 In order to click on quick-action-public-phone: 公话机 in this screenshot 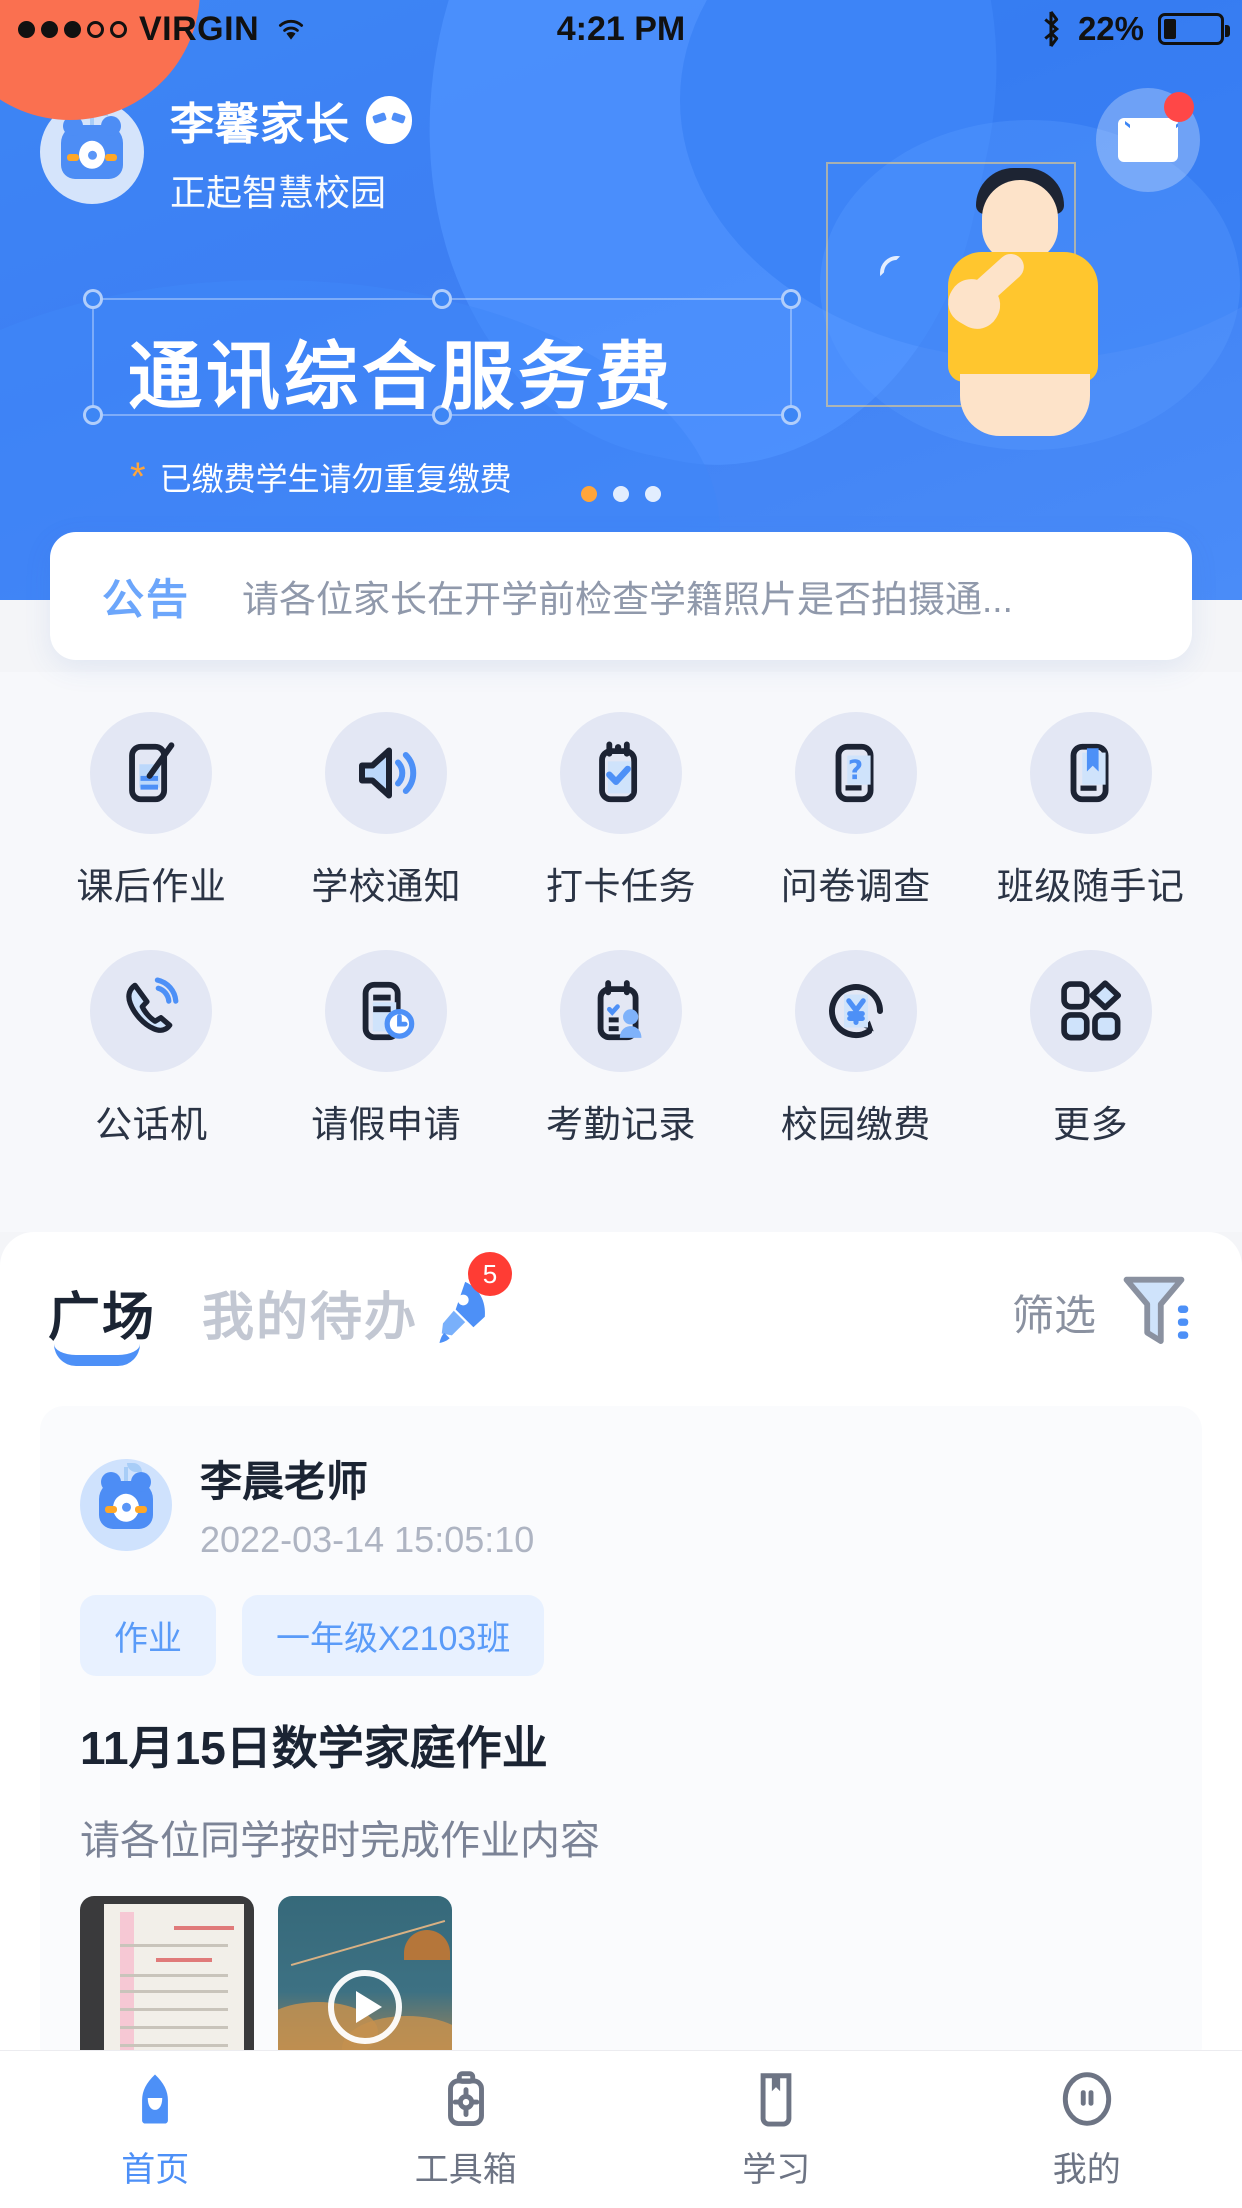, I will do `click(151, 1049)`.